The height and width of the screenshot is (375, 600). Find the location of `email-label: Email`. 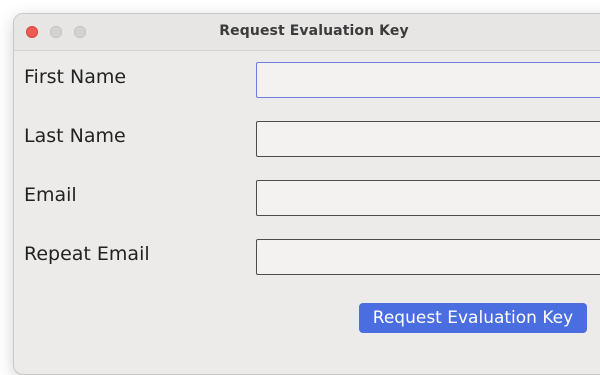

email-label: Email is located at coordinates (50, 195).